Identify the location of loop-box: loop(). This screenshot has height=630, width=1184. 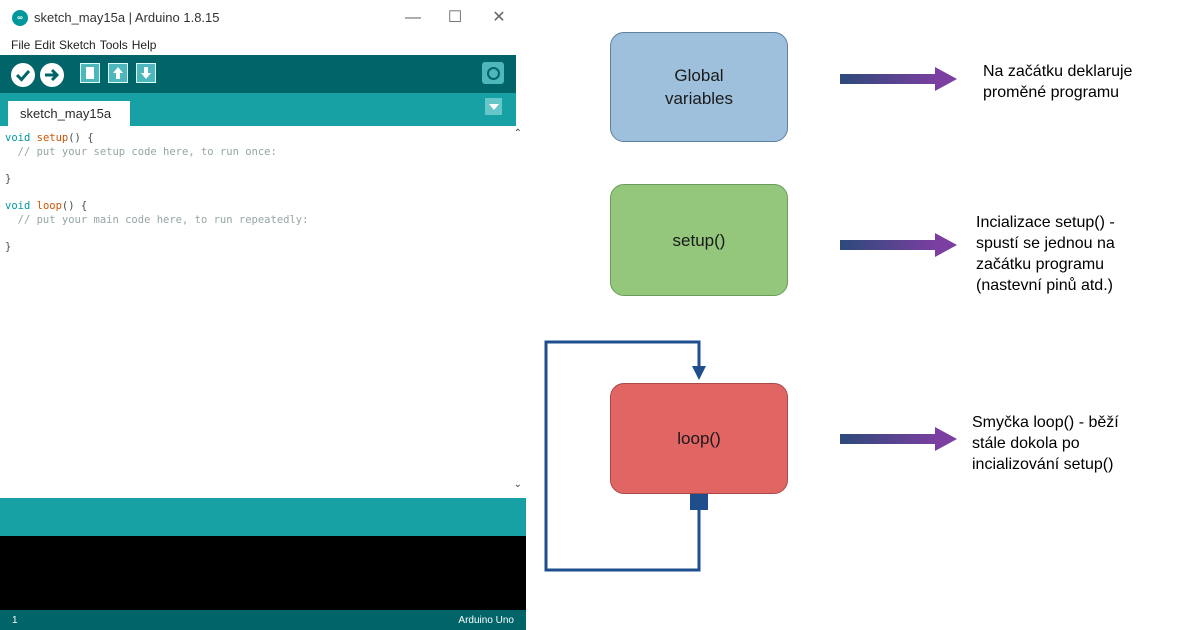
(699, 438).